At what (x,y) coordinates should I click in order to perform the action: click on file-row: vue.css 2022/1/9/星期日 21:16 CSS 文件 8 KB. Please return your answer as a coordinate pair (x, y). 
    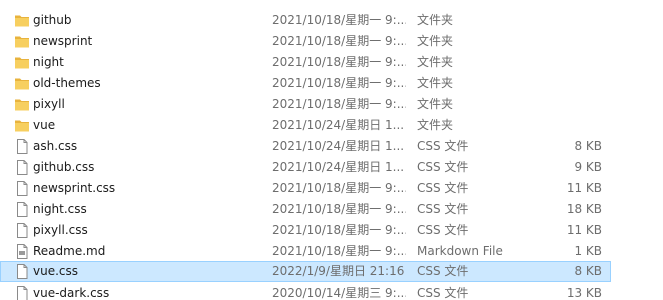
    Looking at the image, I should click on (305, 271).